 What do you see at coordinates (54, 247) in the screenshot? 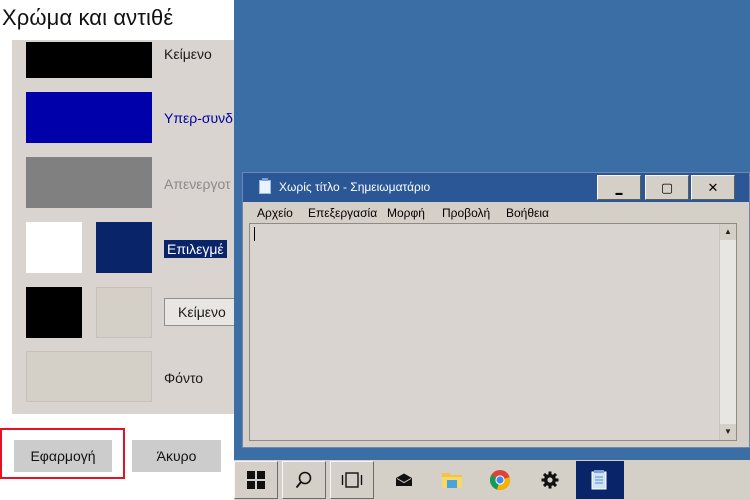
I see `selected-background-swatch` at bounding box center [54, 247].